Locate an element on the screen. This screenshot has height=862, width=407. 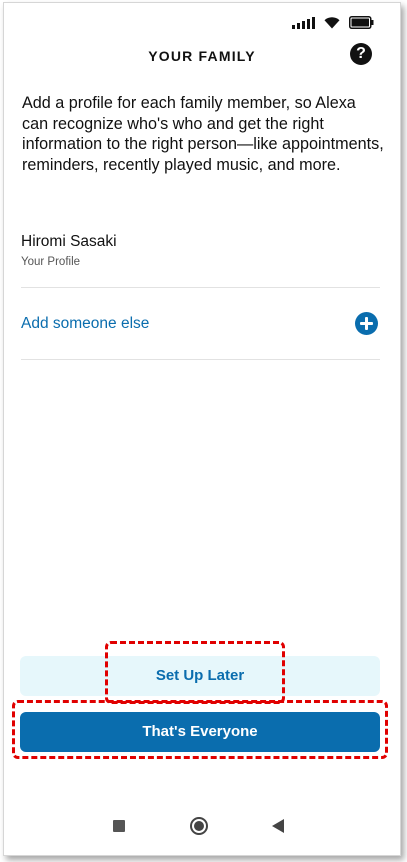
status-icons is located at coordinates (333, 22).